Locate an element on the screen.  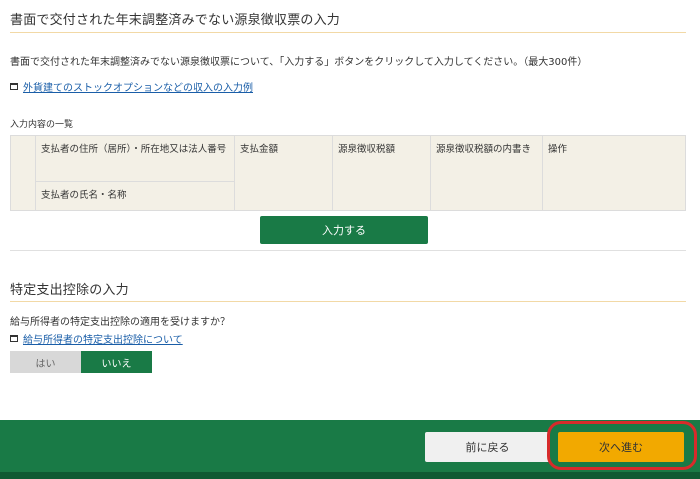
input-button: 入力する is located at coordinates (344, 230).